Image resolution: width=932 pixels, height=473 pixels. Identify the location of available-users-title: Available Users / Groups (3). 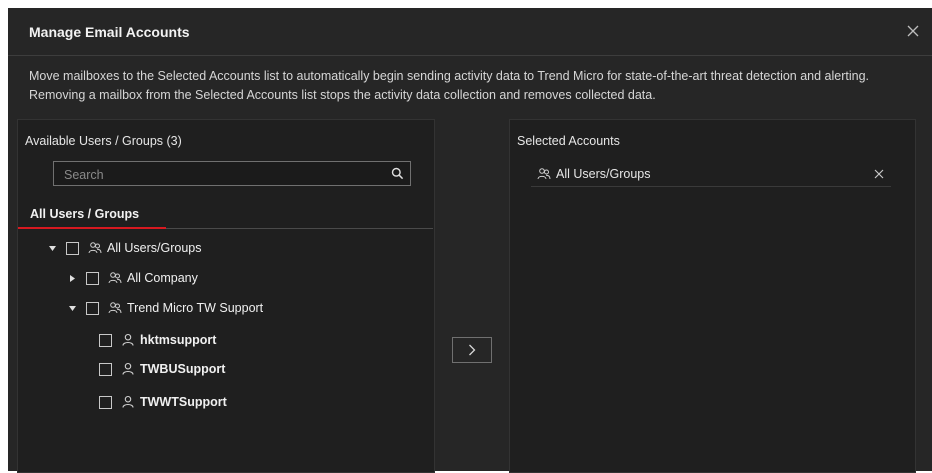
(103, 141).